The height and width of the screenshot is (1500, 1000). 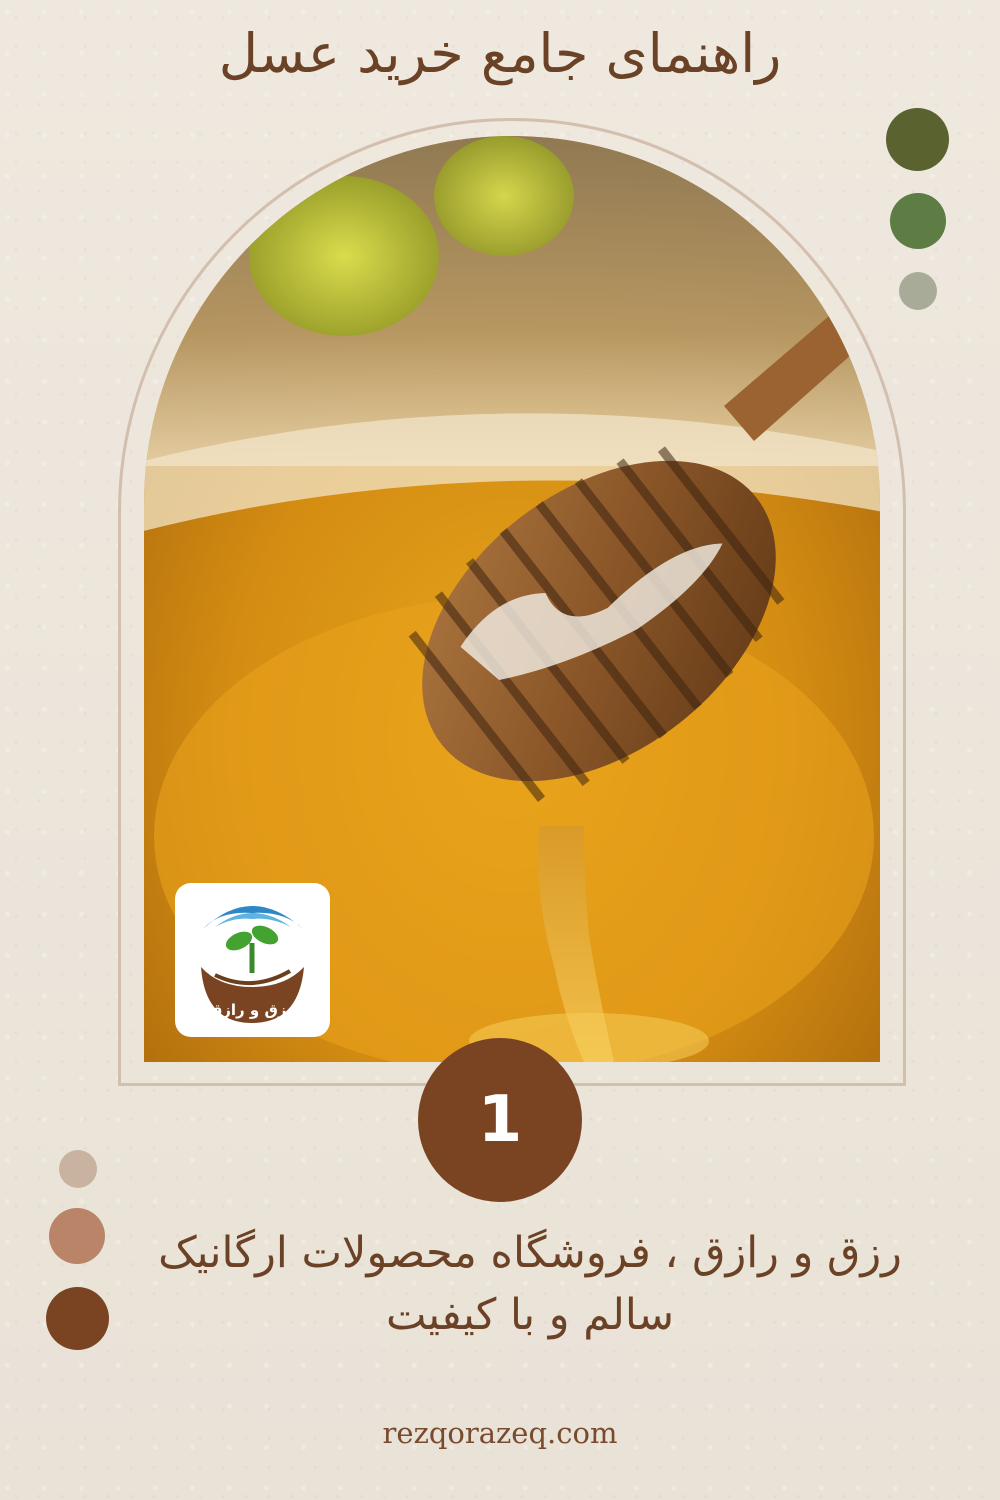 I want to click on website-url: rezqorazeq.com, so click(x=500, y=1433).